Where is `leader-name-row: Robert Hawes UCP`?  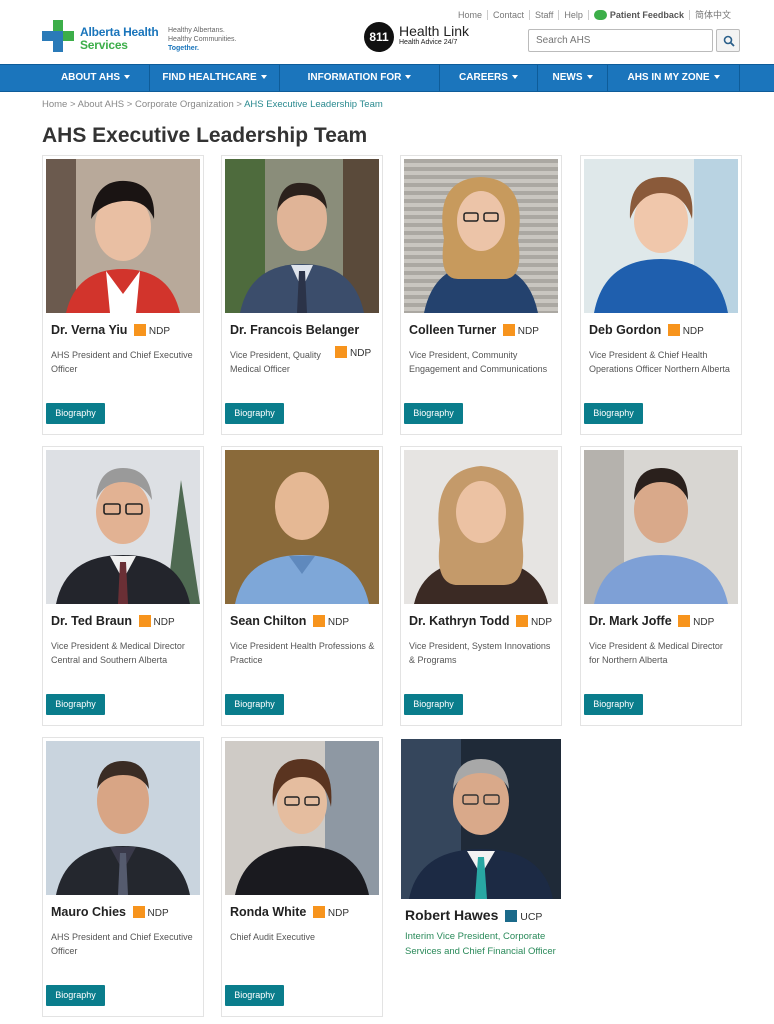
leader-name-row: Robert Hawes UCP is located at coordinates (474, 915).